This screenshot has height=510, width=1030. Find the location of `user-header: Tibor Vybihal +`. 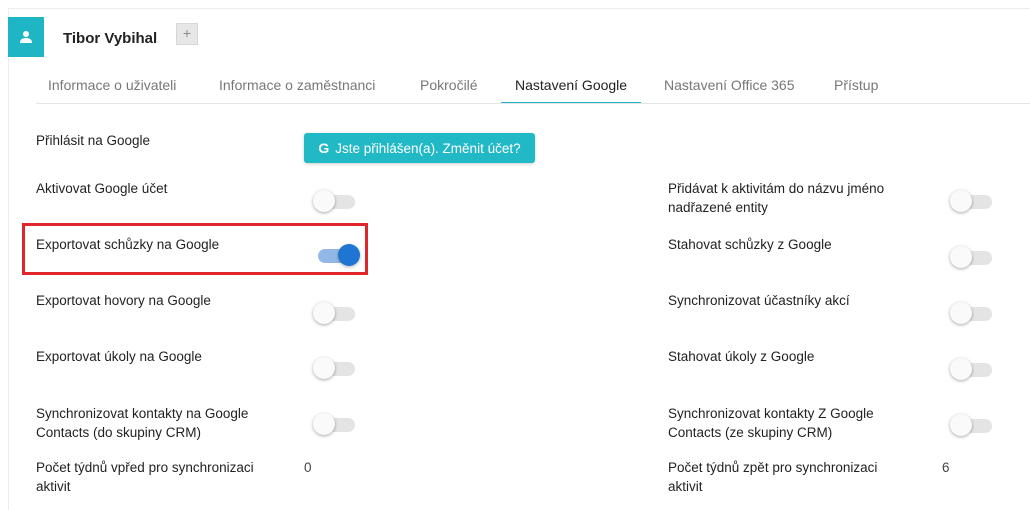

user-header: Tibor Vybihal + is located at coordinates (519, 36).